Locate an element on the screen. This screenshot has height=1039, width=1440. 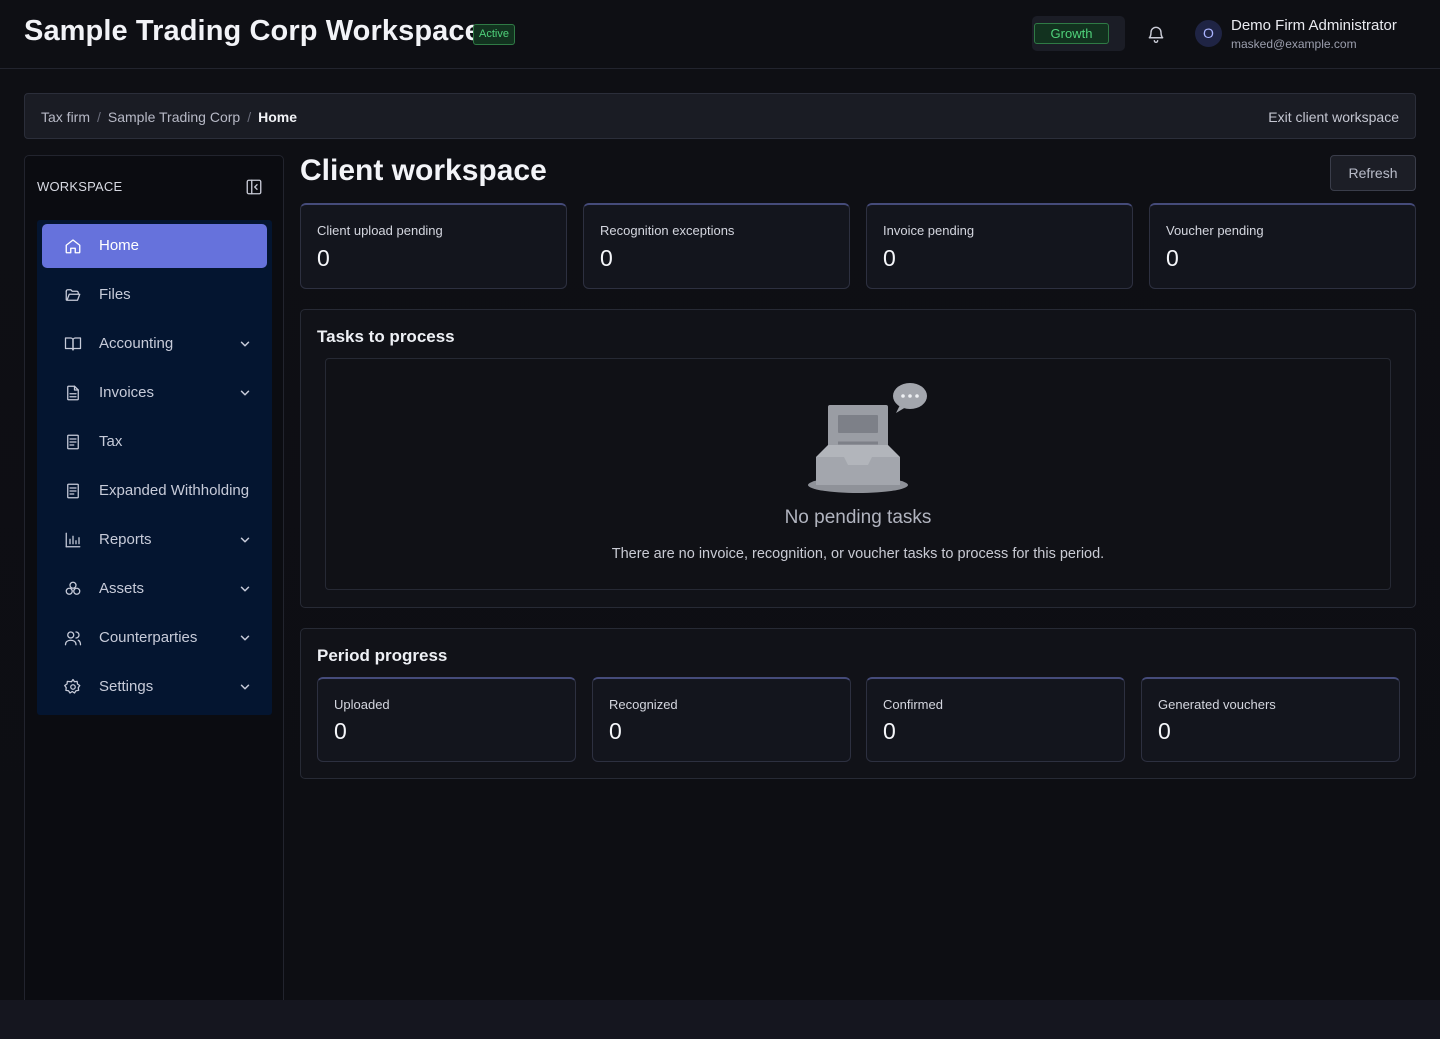
breadcrumb-item-tax-firm: Tax firm is located at coordinates (65, 117).